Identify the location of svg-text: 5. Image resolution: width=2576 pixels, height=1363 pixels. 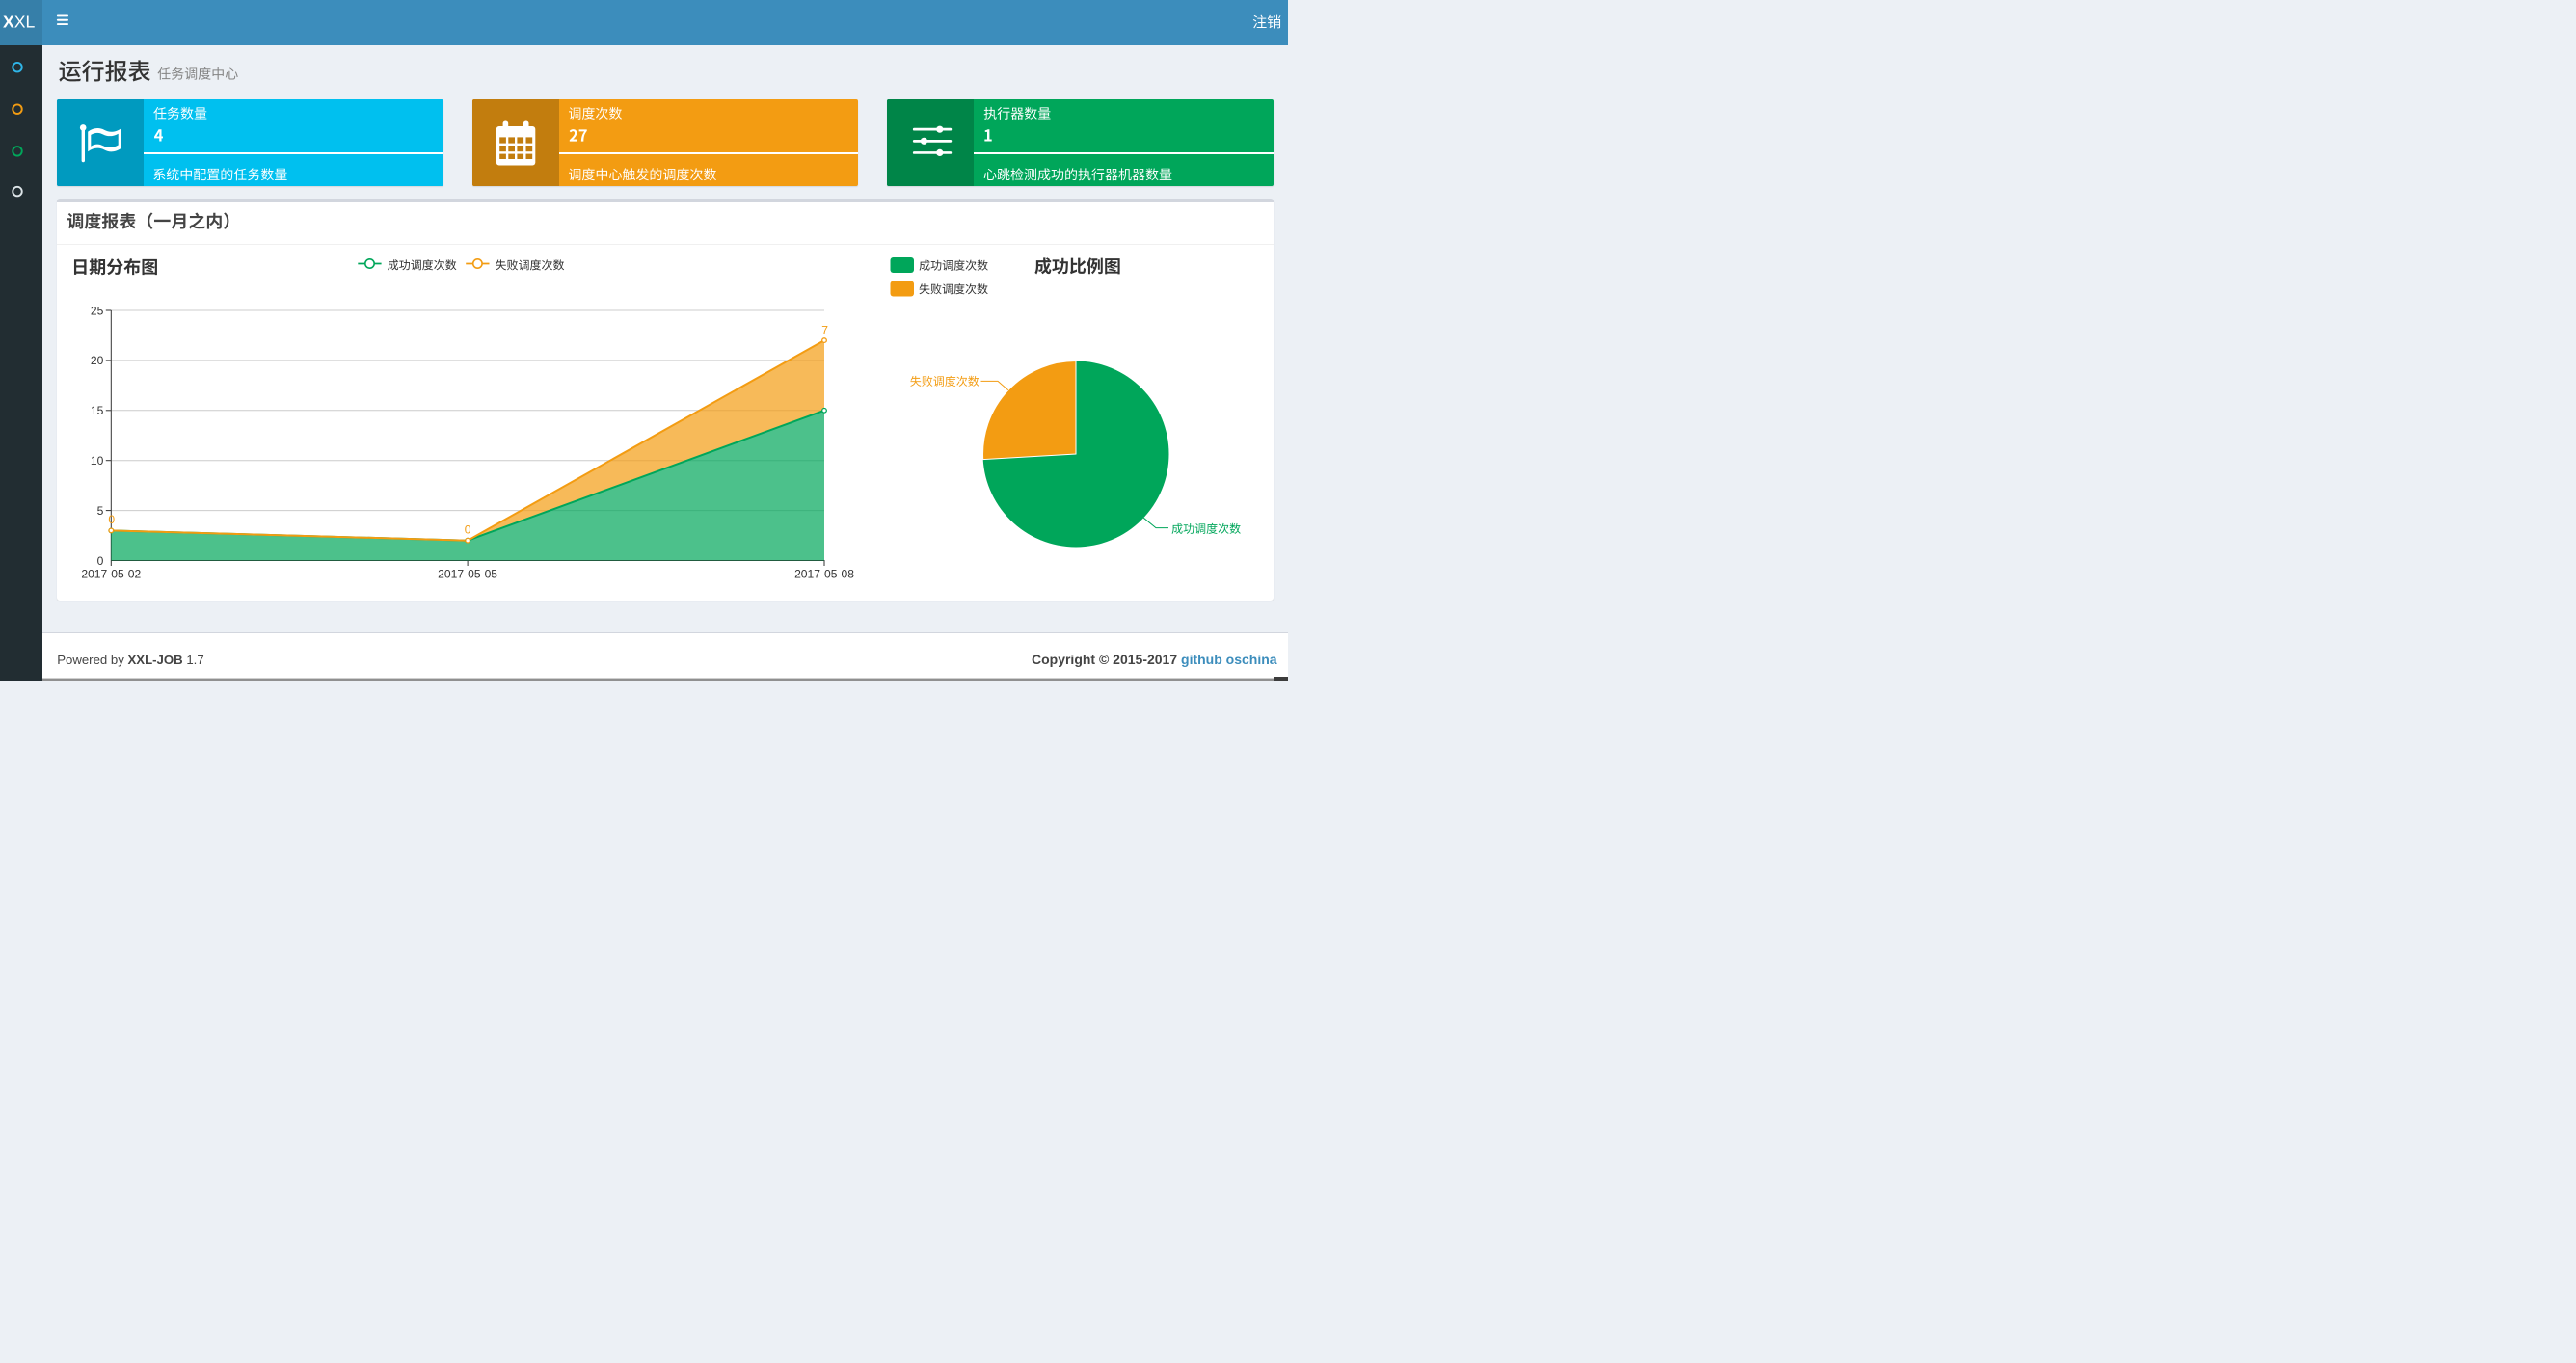
(101, 511).